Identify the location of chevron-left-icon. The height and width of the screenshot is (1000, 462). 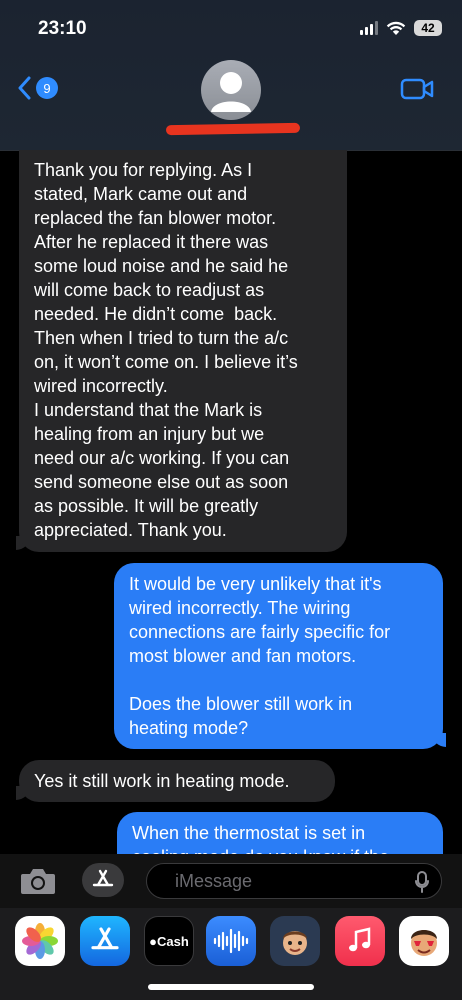
(24, 88).